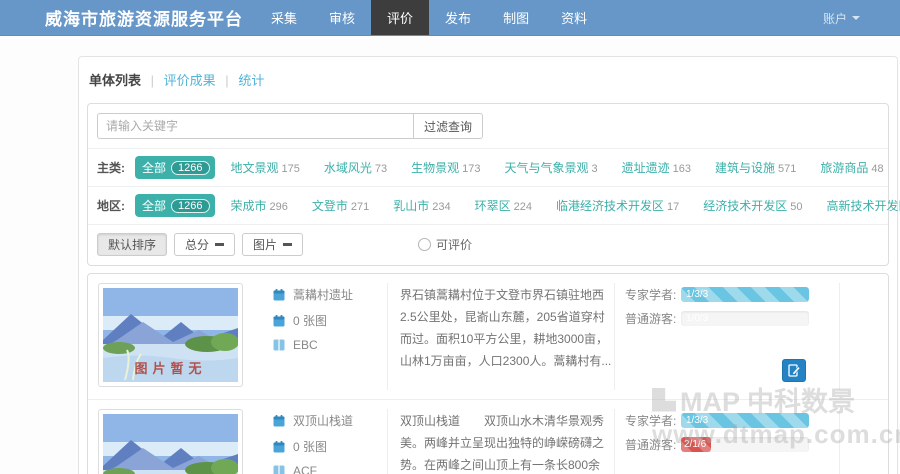  I want to click on top-navbar: 威海市旅游资源服务平台 采集 审核 评价 发布 制图 资料 账户, so click(450, 18).